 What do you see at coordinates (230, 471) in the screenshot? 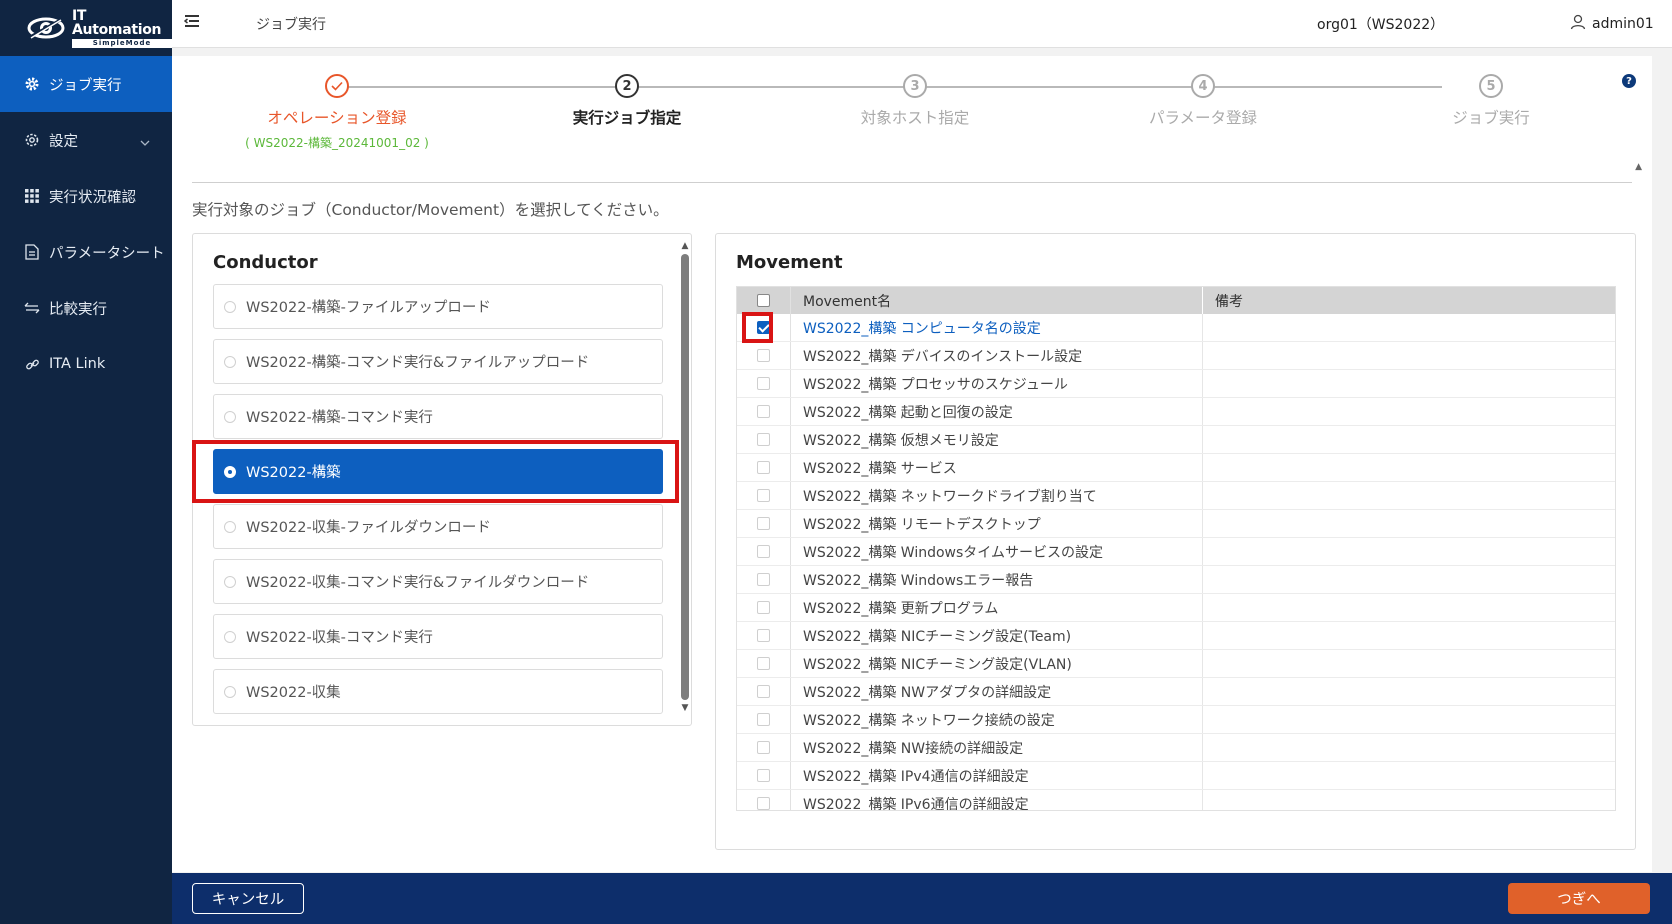
I see `radio-button-selected` at bounding box center [230, 471].